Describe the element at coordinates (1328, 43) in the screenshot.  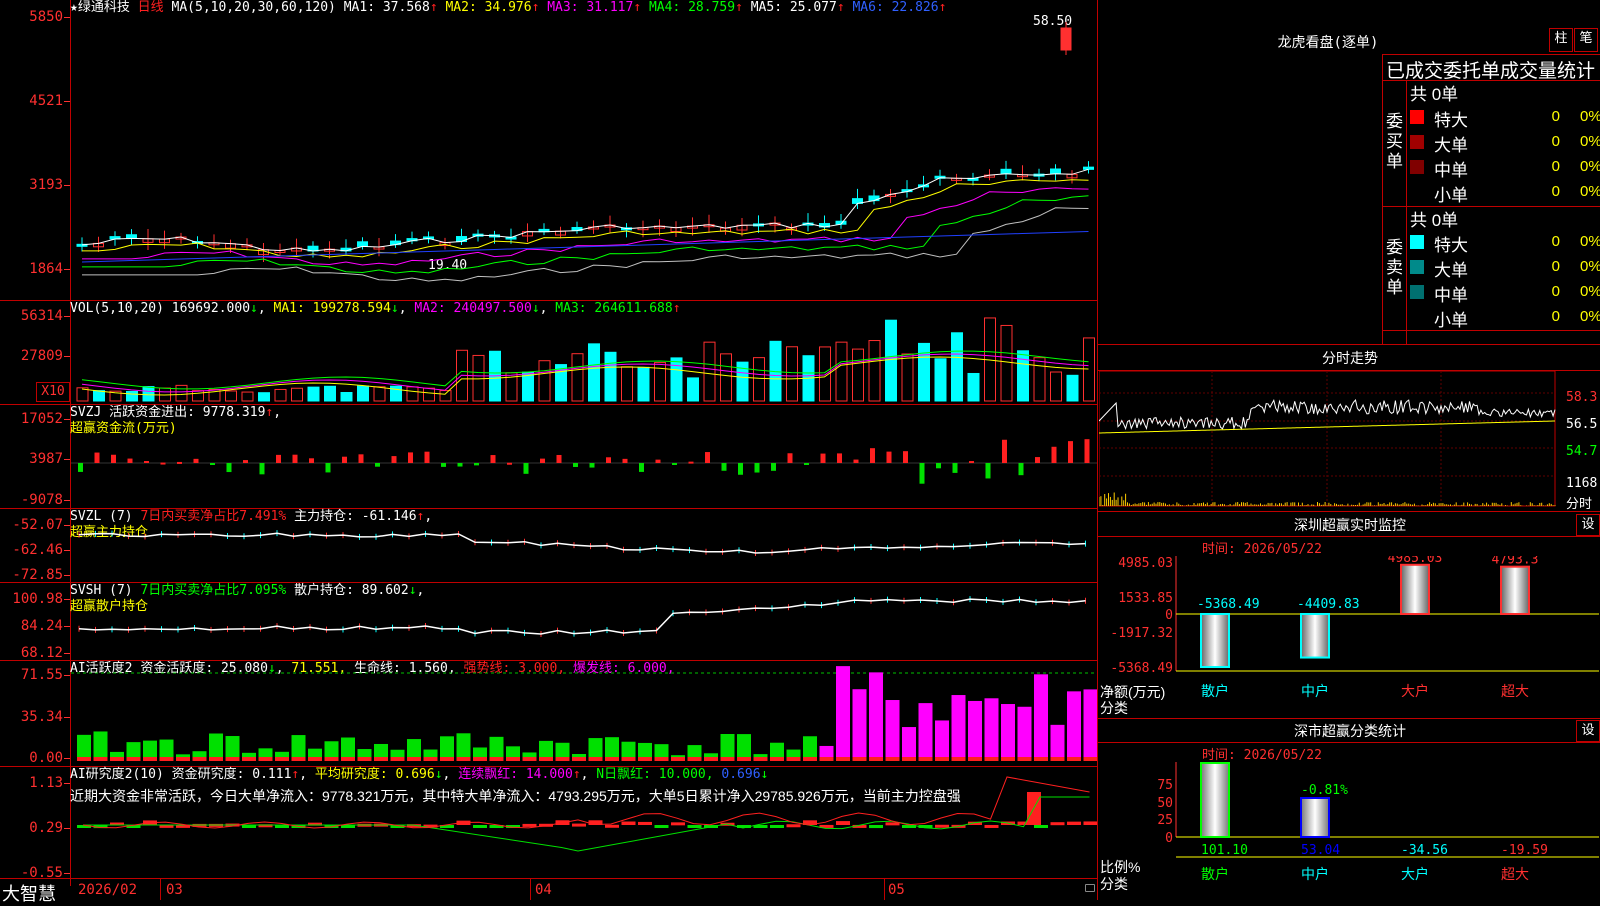
I see `lhb-title: 龙虎看盘(逐单)` at that location.